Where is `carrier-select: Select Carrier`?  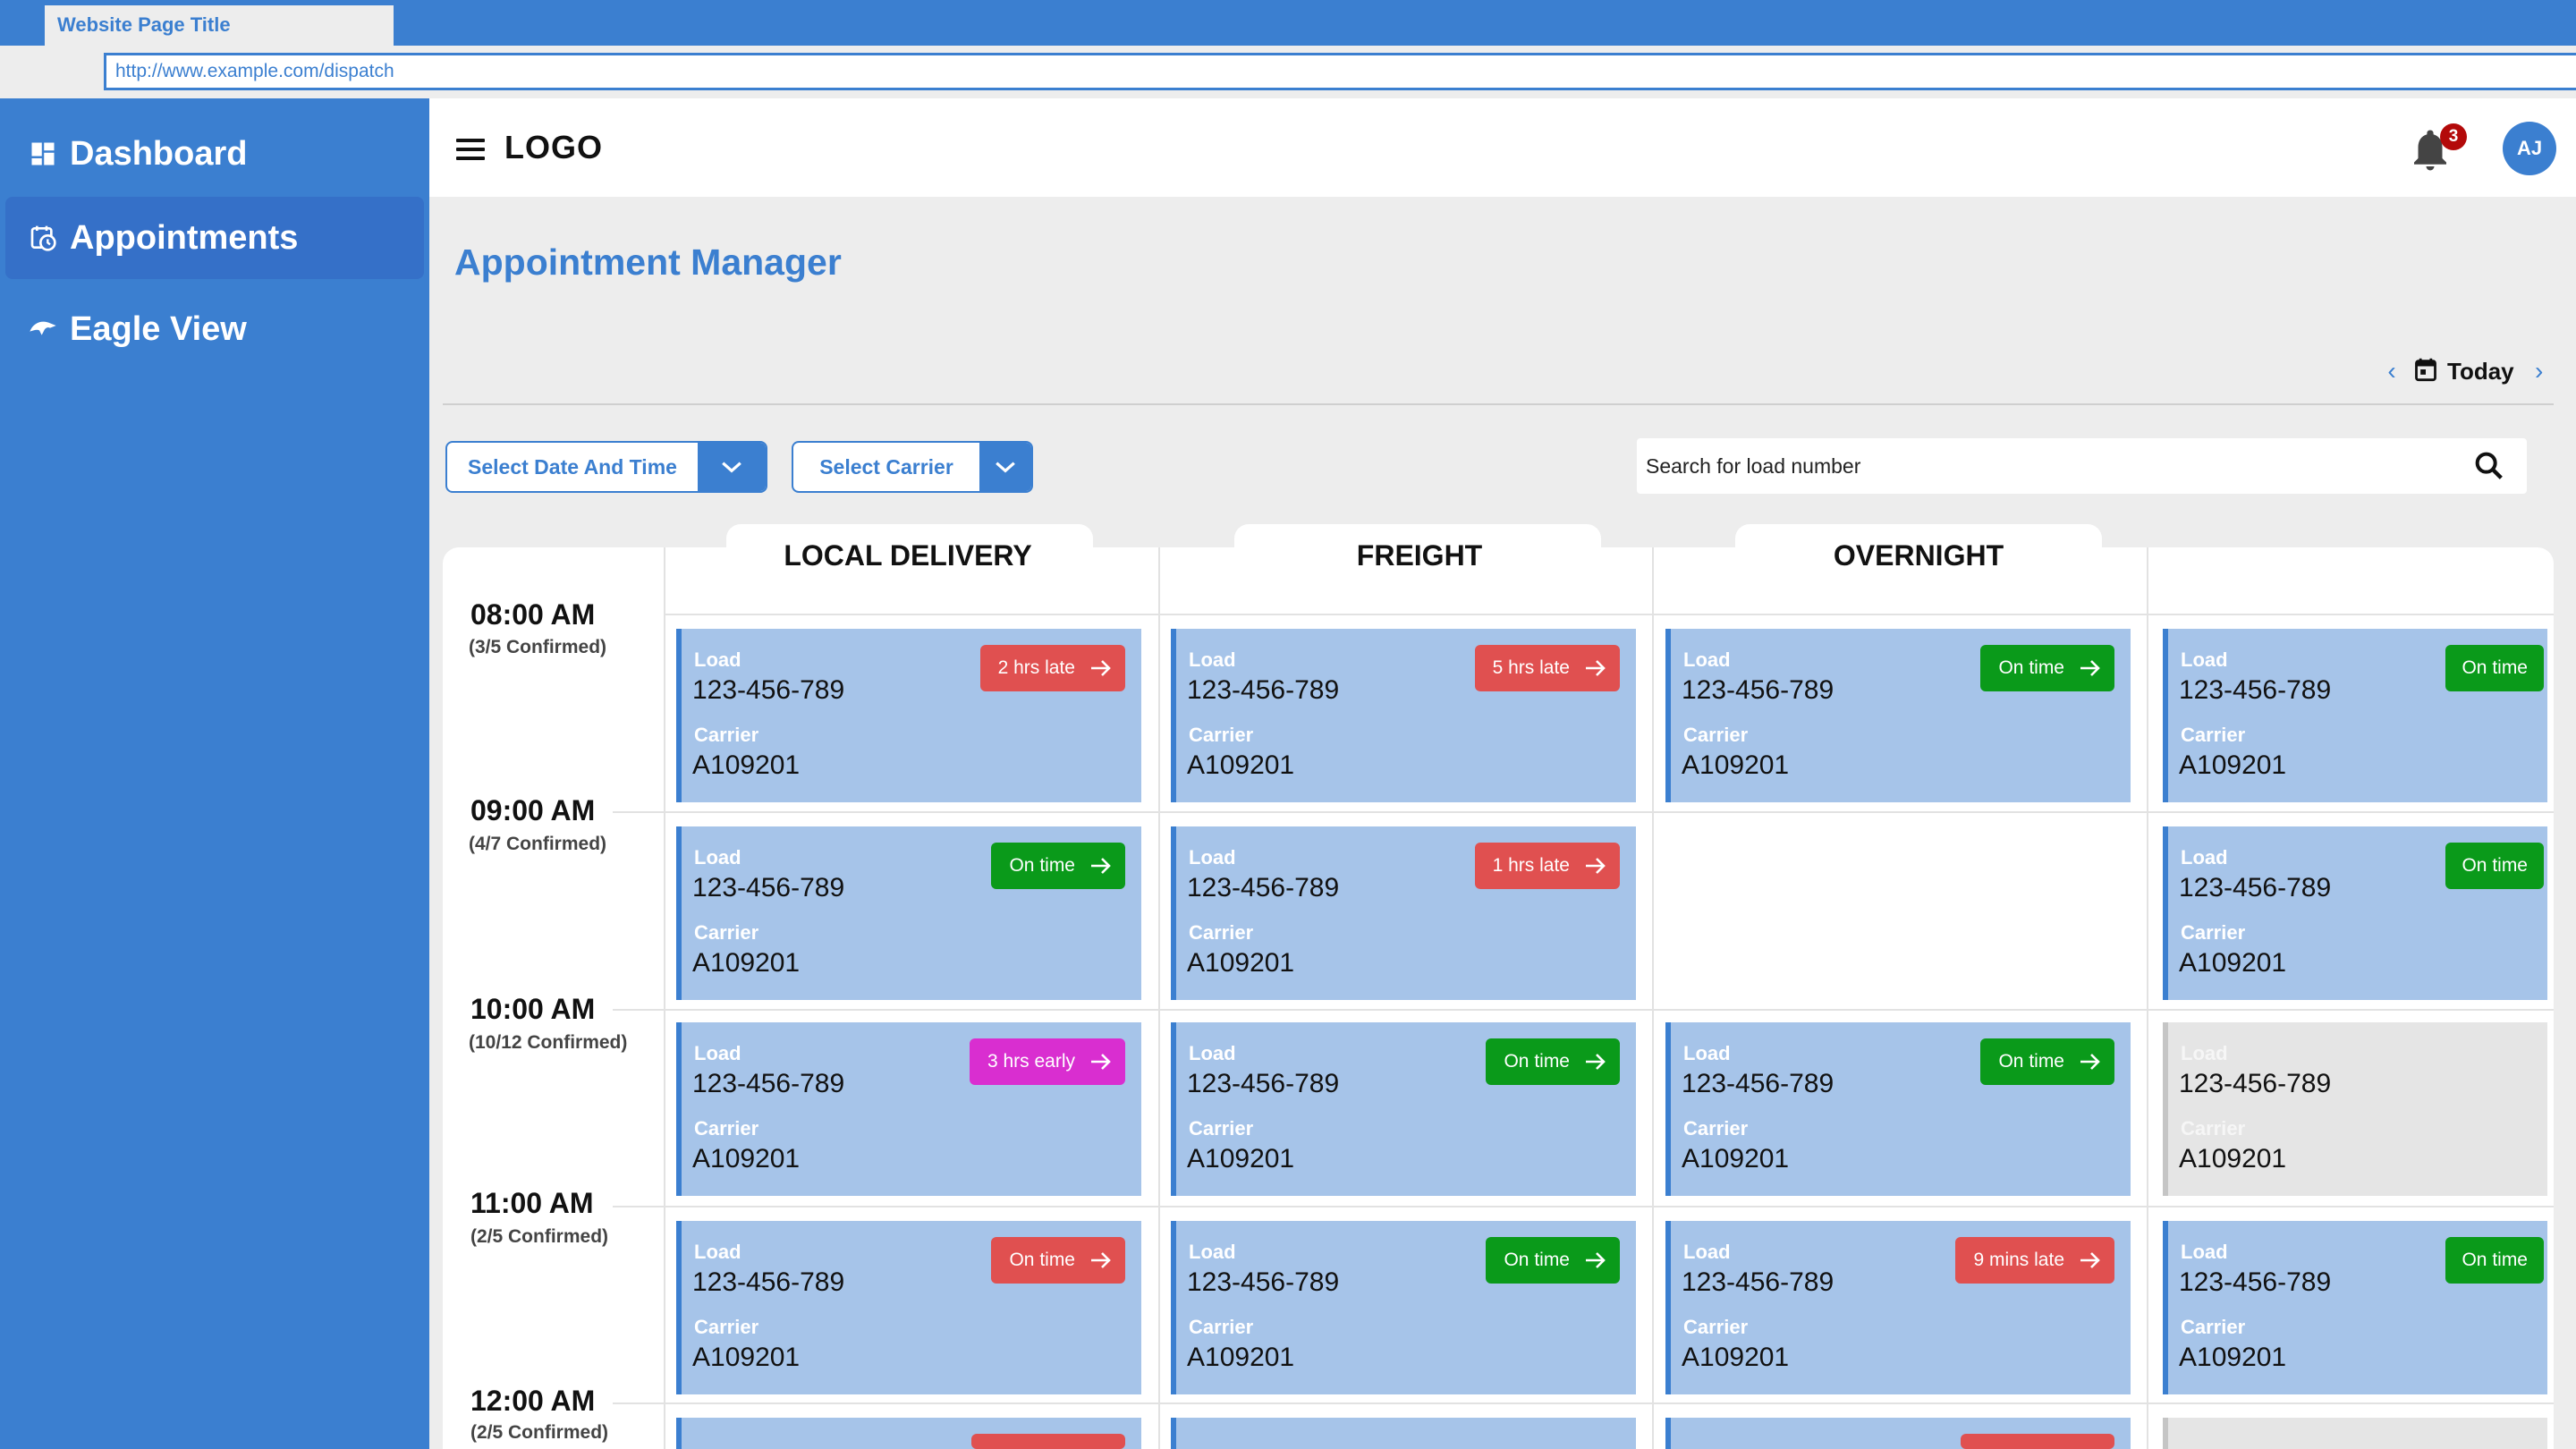 carrier-select: Select Carrier is located at coordinates (912, 467).